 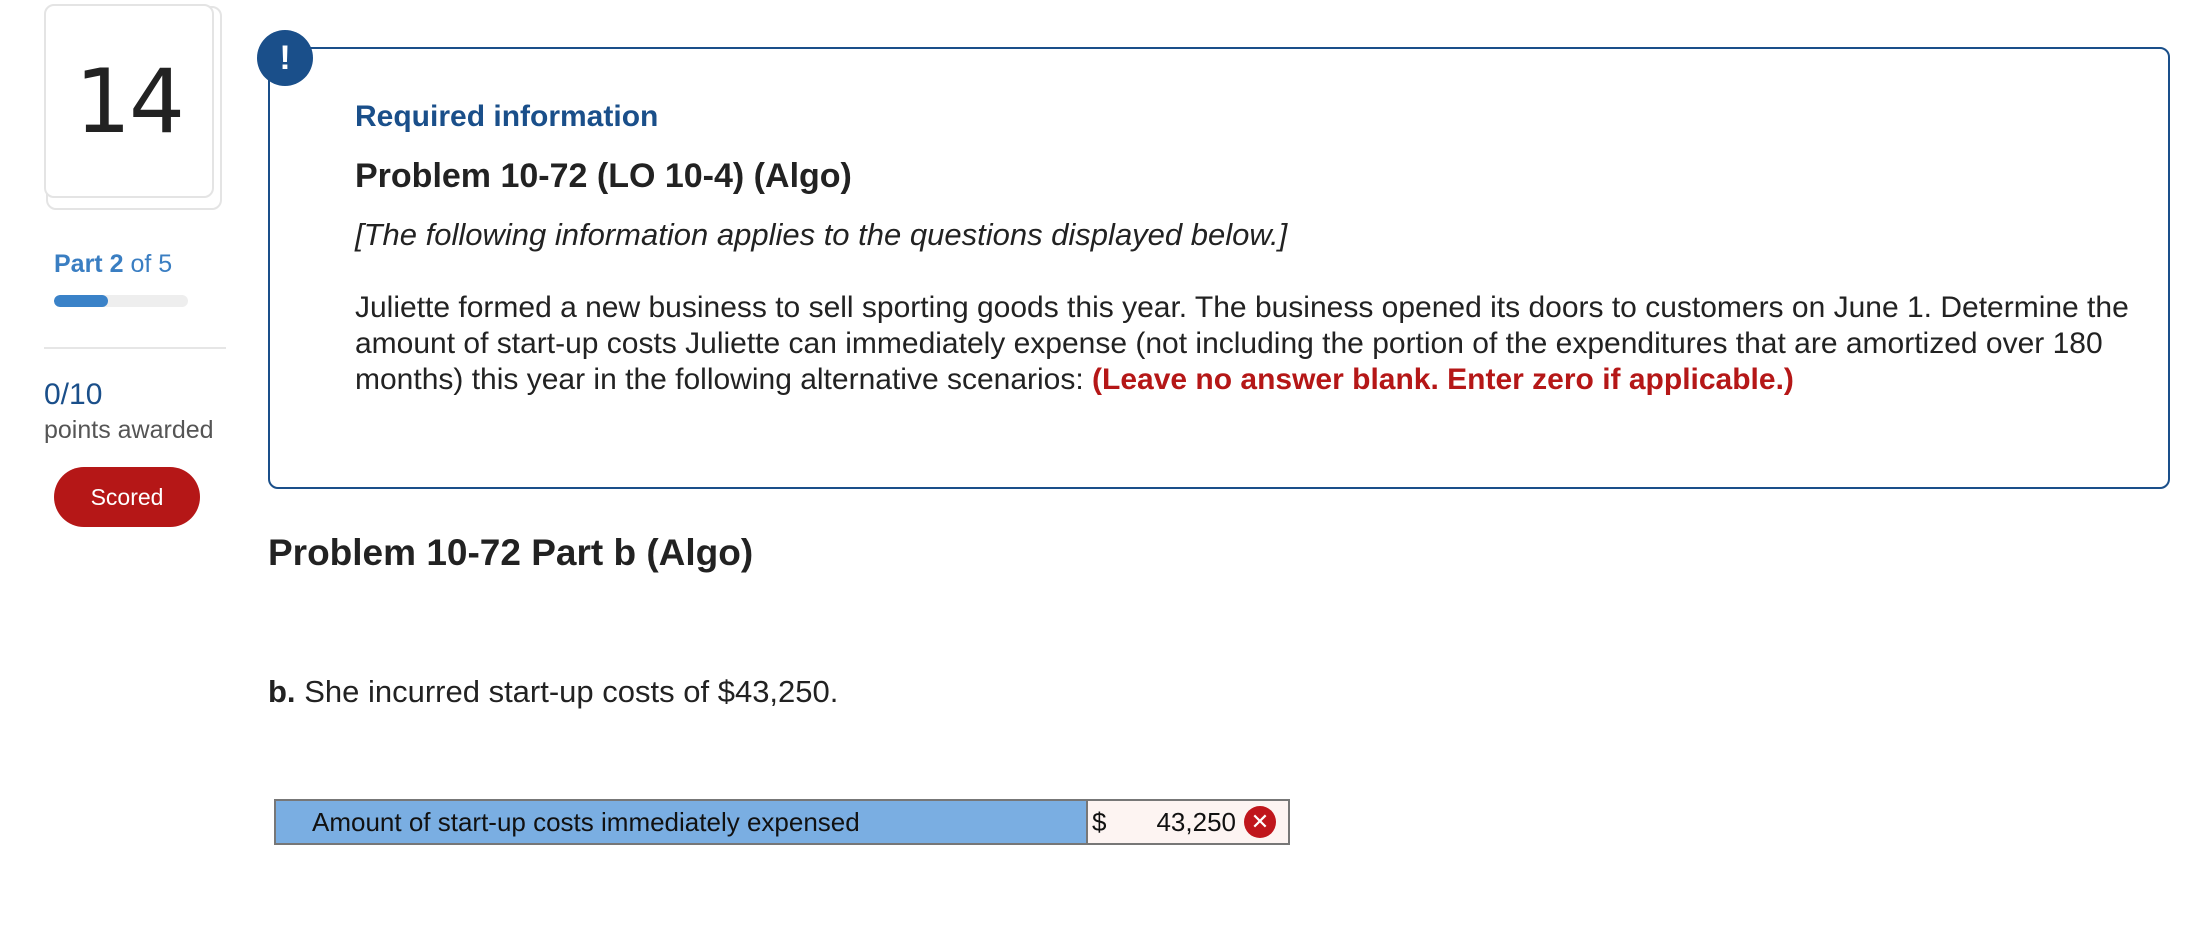 I want to click on question-number: 14, so click(x=129, y=101).